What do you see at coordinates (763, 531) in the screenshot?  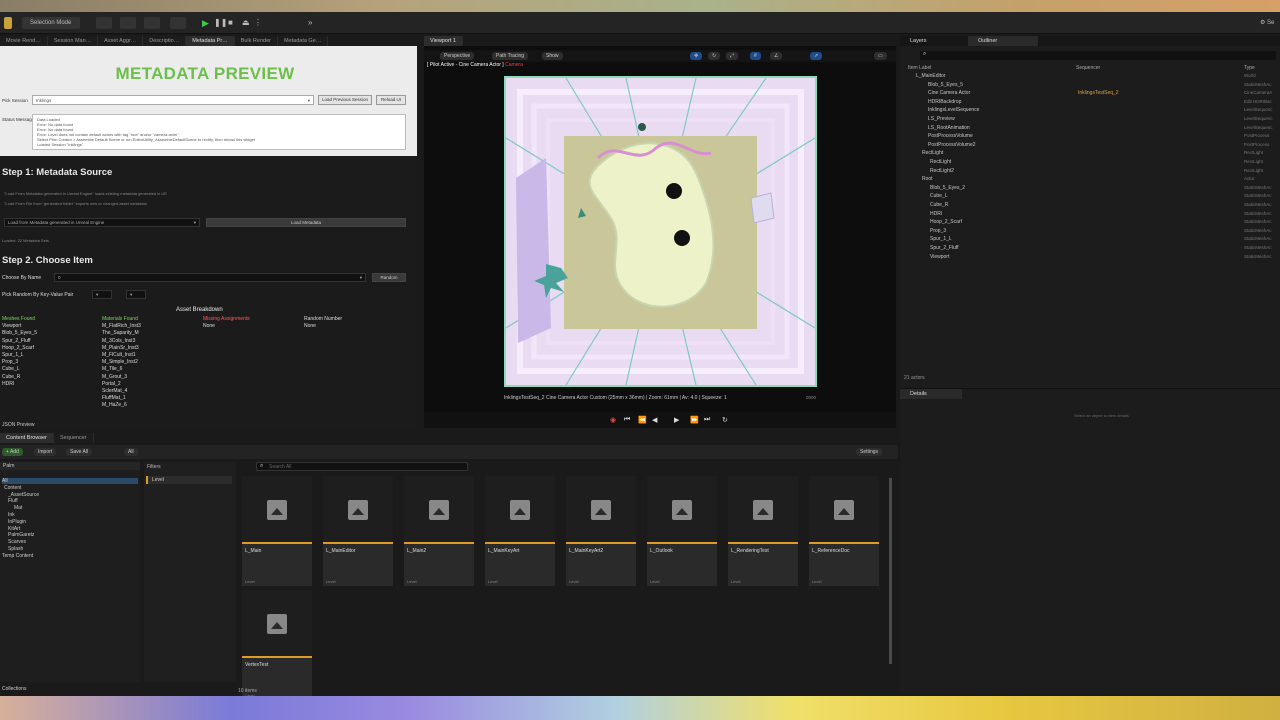 I see `asset-tile: L_RenderingTest Level` at bounding box center [763, 531].